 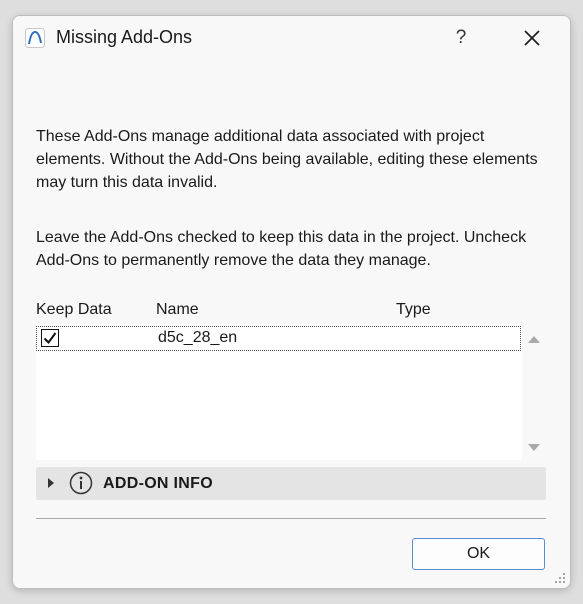 I want to click on close-icon, so click(x=532, y=38).